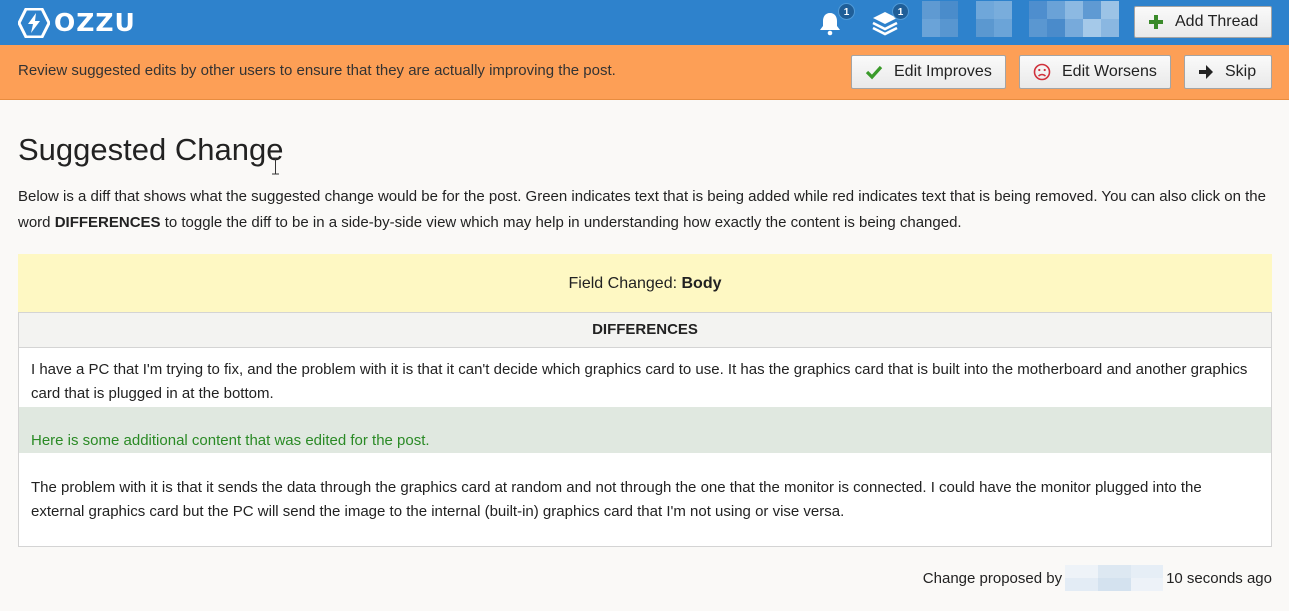  I want to click on edit-worsens-button: Edit Worsens, so click(1095, 72).